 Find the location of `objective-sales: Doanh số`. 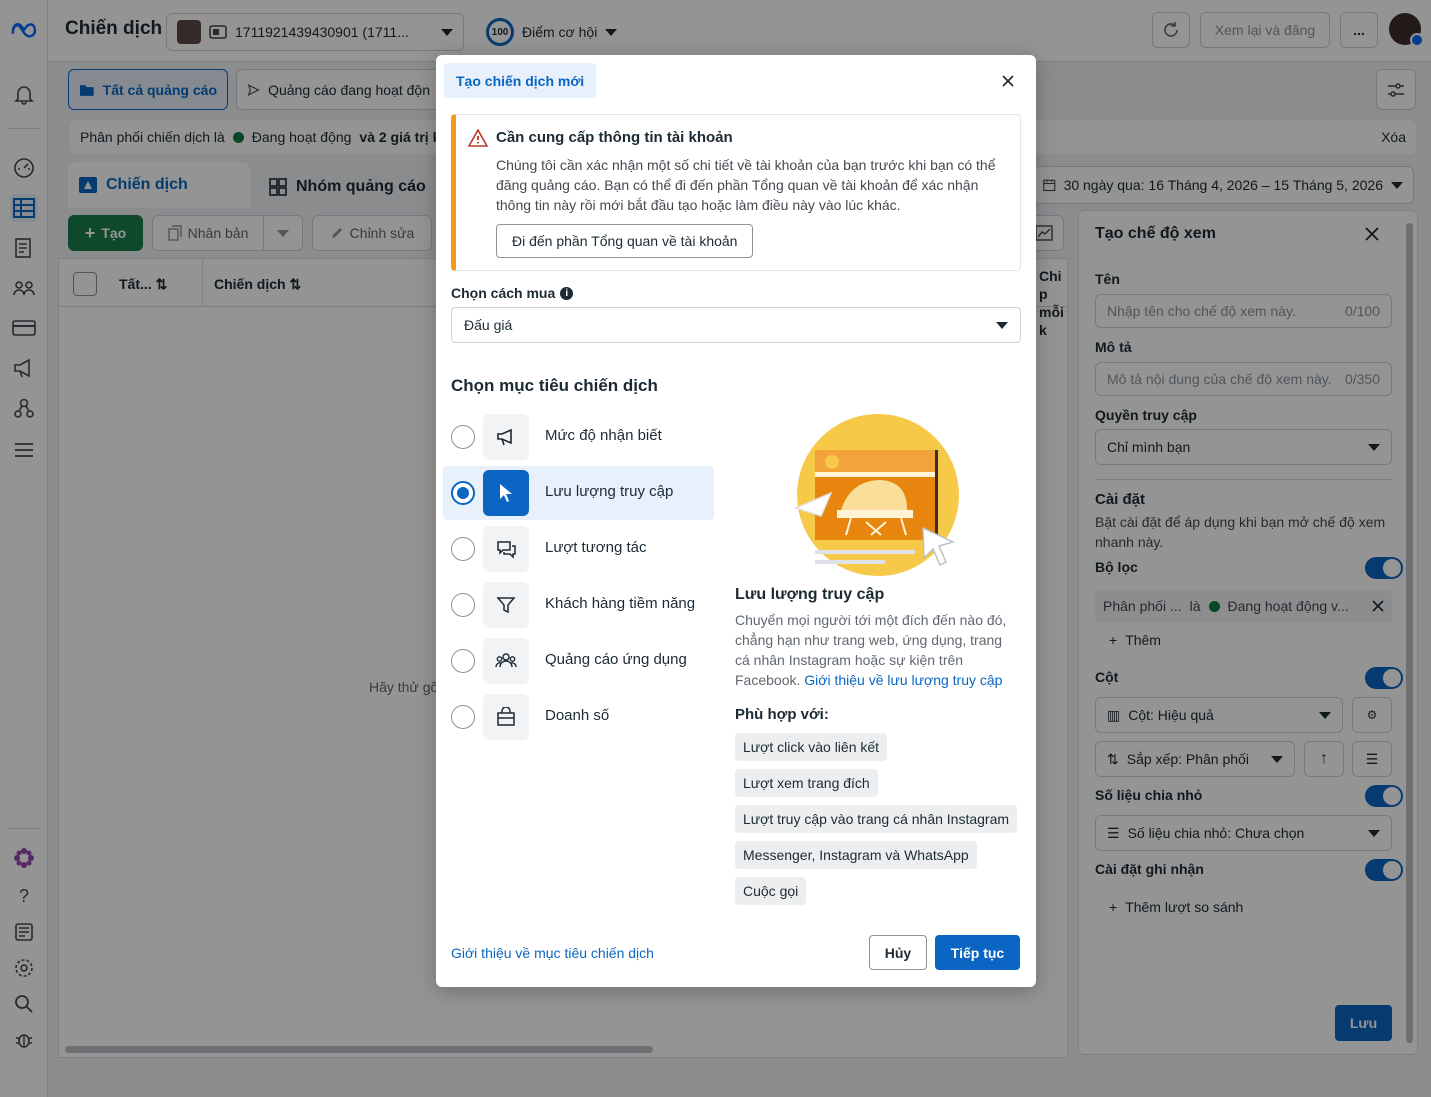

objective-sales: Doanh số is located at coordinates (578, 717).